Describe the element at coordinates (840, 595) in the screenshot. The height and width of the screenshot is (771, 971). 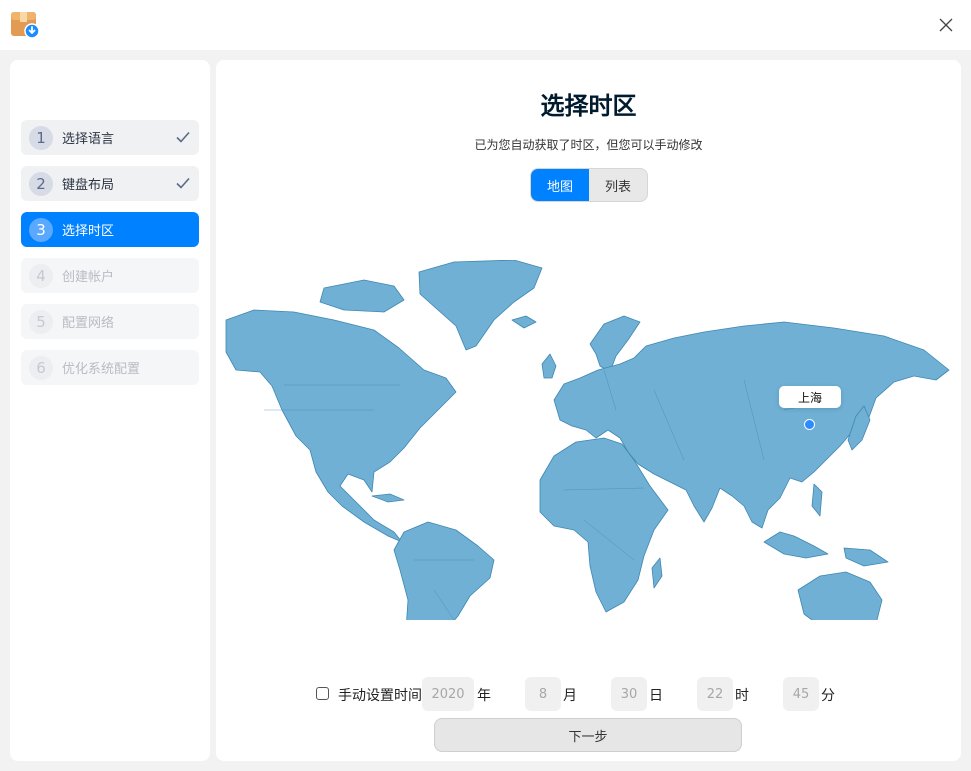
I see `map-australia` at that location.